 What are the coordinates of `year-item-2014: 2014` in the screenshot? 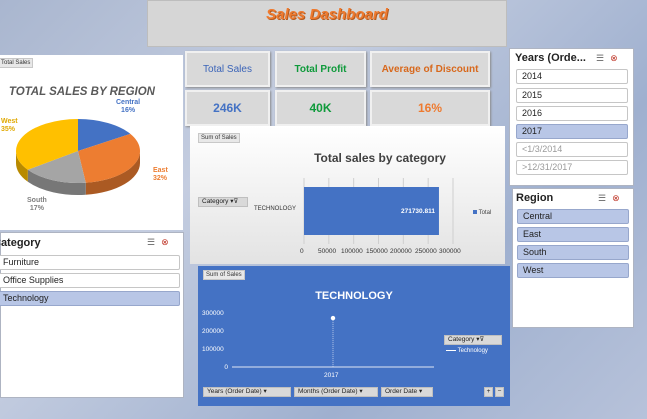 It's located at (572, 76).